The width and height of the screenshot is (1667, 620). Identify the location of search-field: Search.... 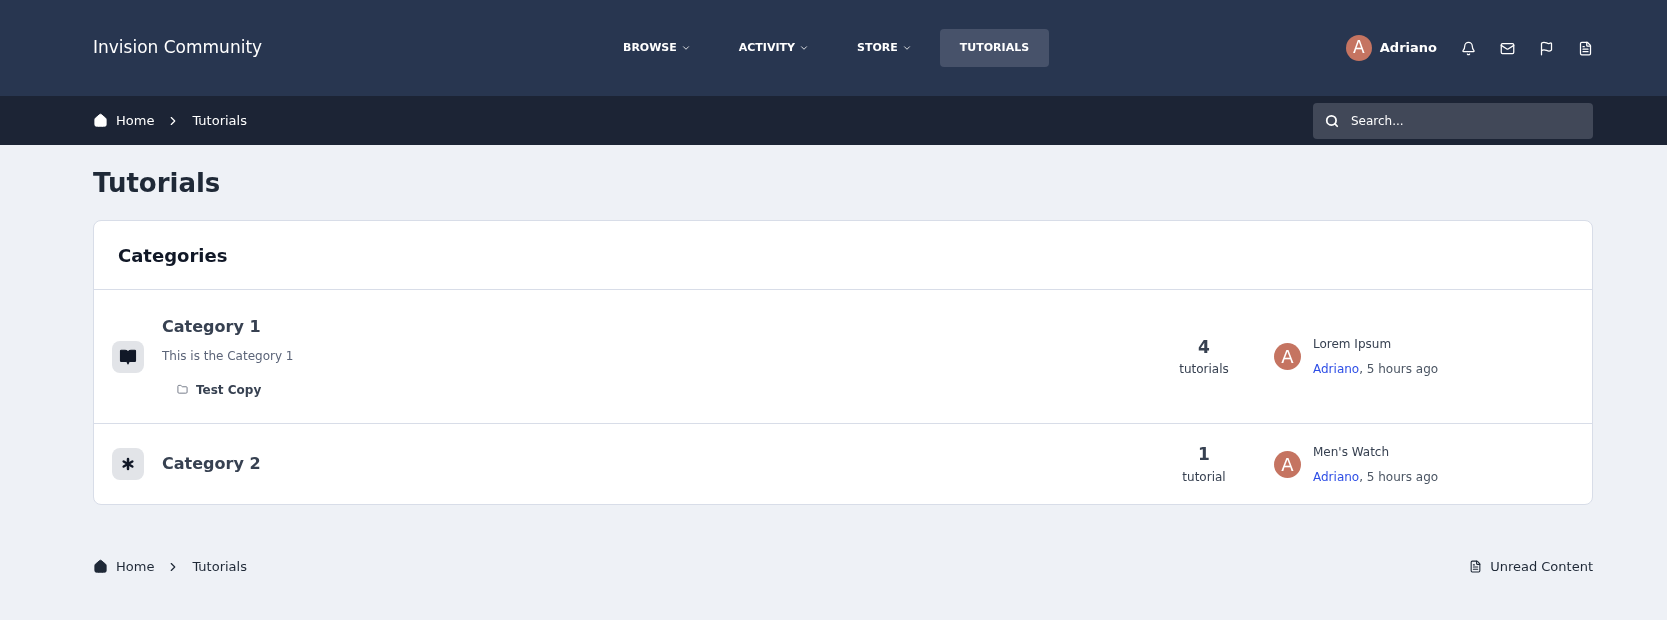
(1453, 120).